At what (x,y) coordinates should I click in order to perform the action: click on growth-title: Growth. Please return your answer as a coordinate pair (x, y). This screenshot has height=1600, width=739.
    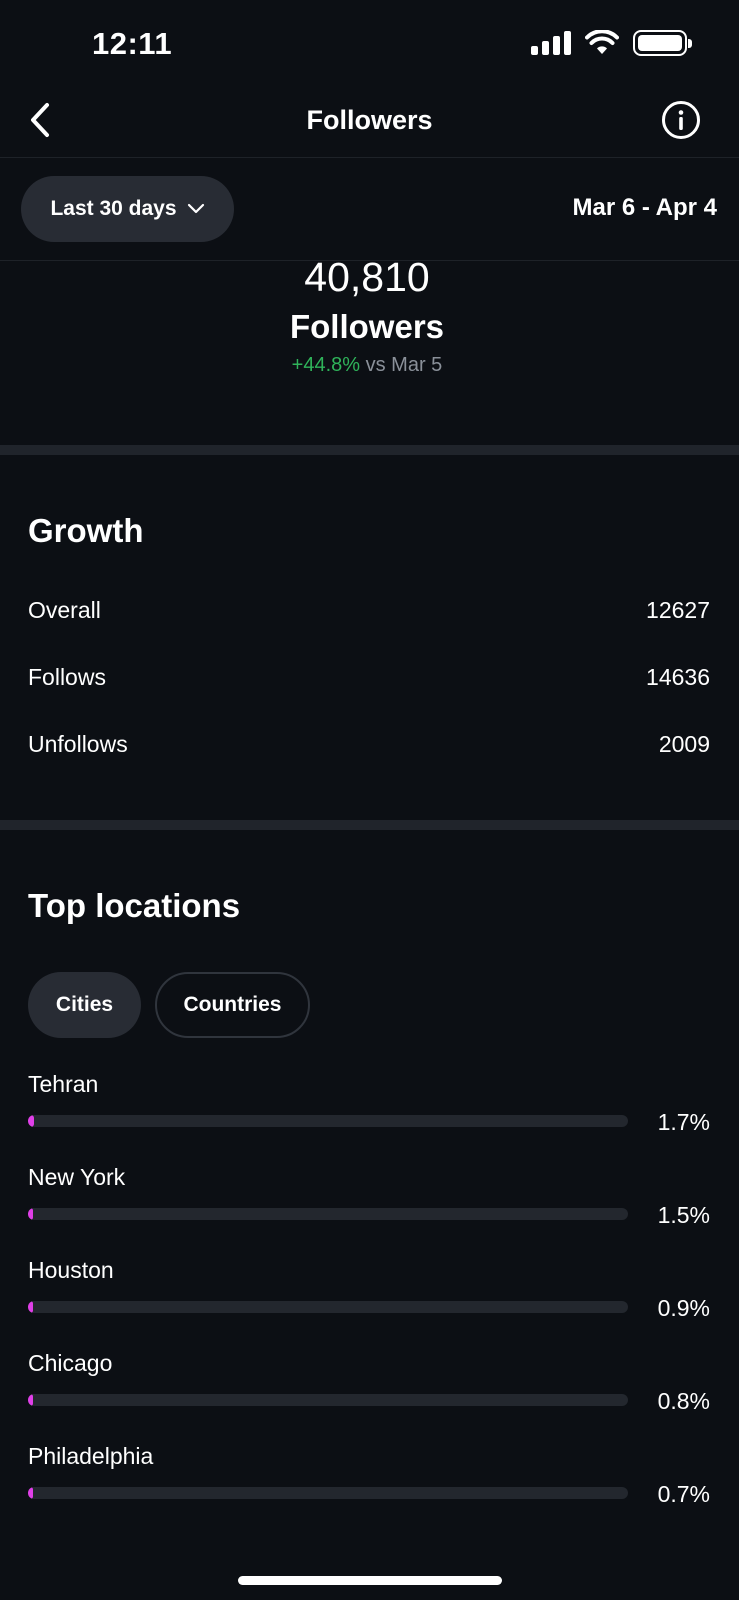
    Looking at the image, I should click on (86, 530).